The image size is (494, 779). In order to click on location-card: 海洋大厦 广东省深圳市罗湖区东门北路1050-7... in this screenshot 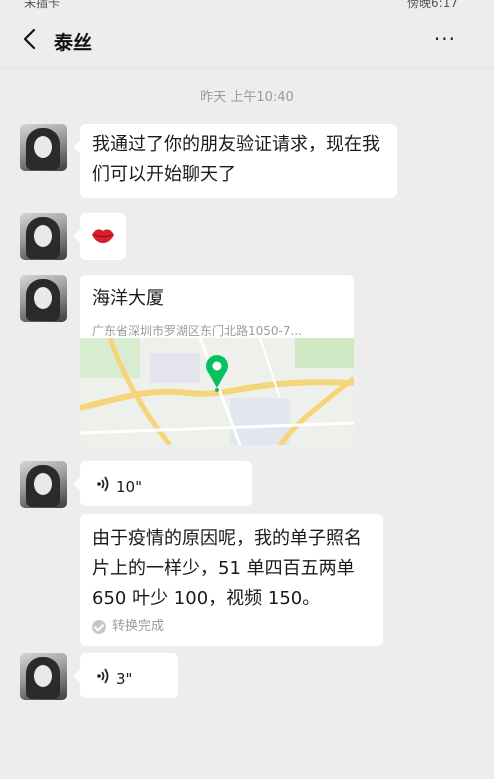, I will do `click(217, 360)`.